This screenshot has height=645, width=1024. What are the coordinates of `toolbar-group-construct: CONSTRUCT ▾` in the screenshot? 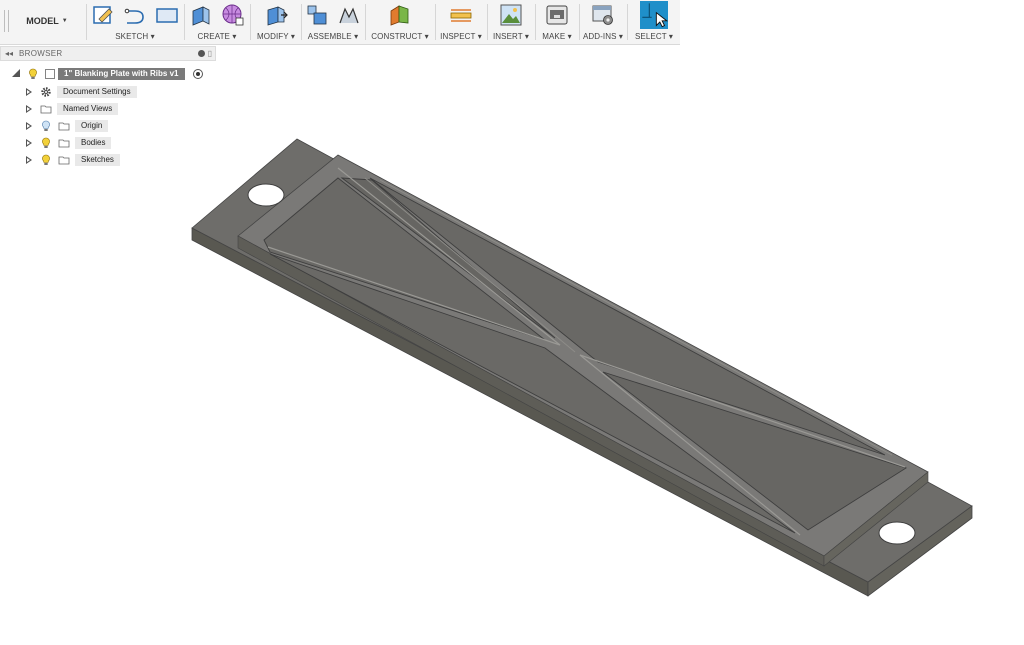 It's located at (400, 22).